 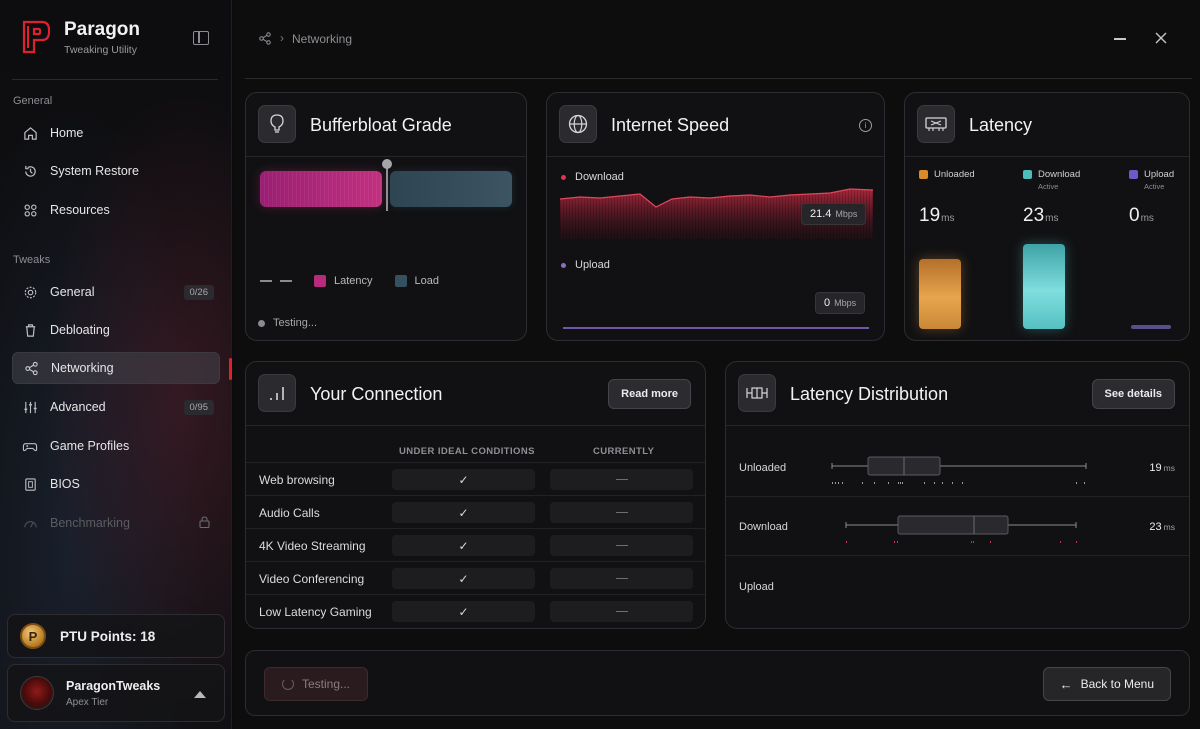 I want to click on distribution-row-download: Download 23 ms, so click(x=957, y=526).